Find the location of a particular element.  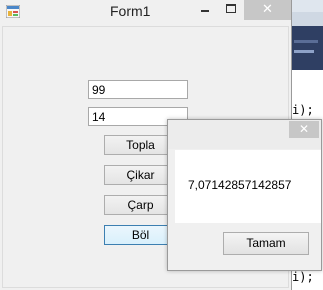

maximize-icon is located at coordinates (231, 8).